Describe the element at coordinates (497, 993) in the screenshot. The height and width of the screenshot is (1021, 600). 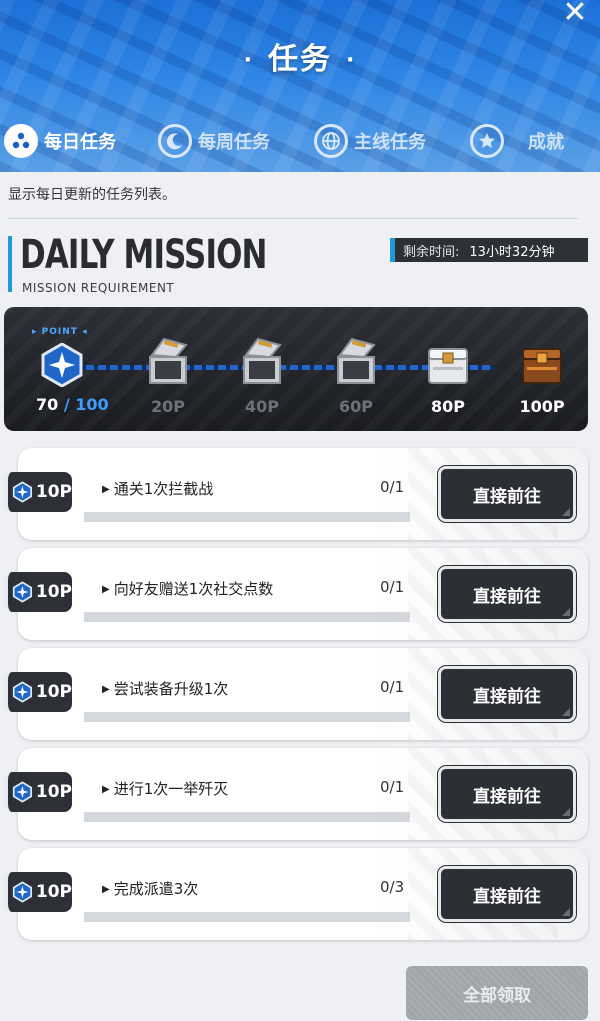
I see `claim-all-button: 全部领取` at that location.